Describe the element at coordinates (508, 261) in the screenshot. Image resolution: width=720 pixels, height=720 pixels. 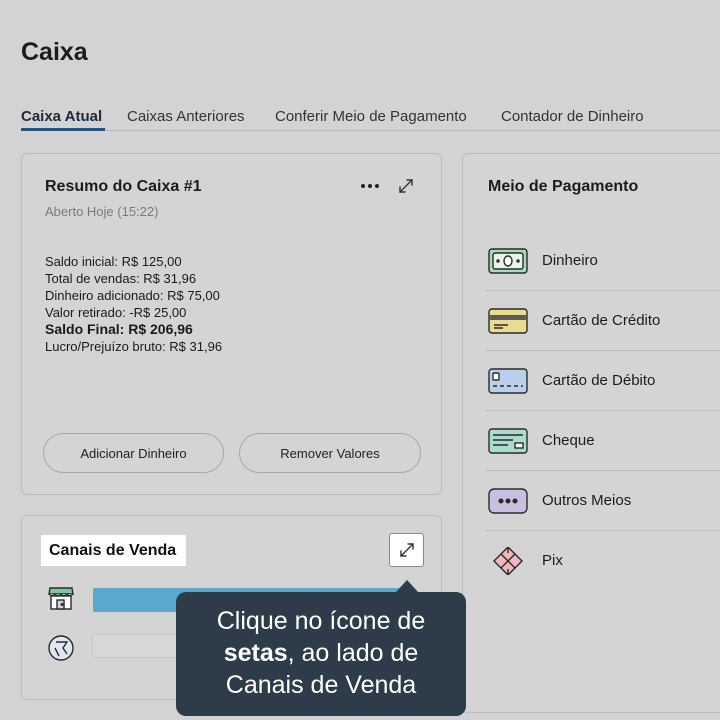
I see `cash-icon` at that location.